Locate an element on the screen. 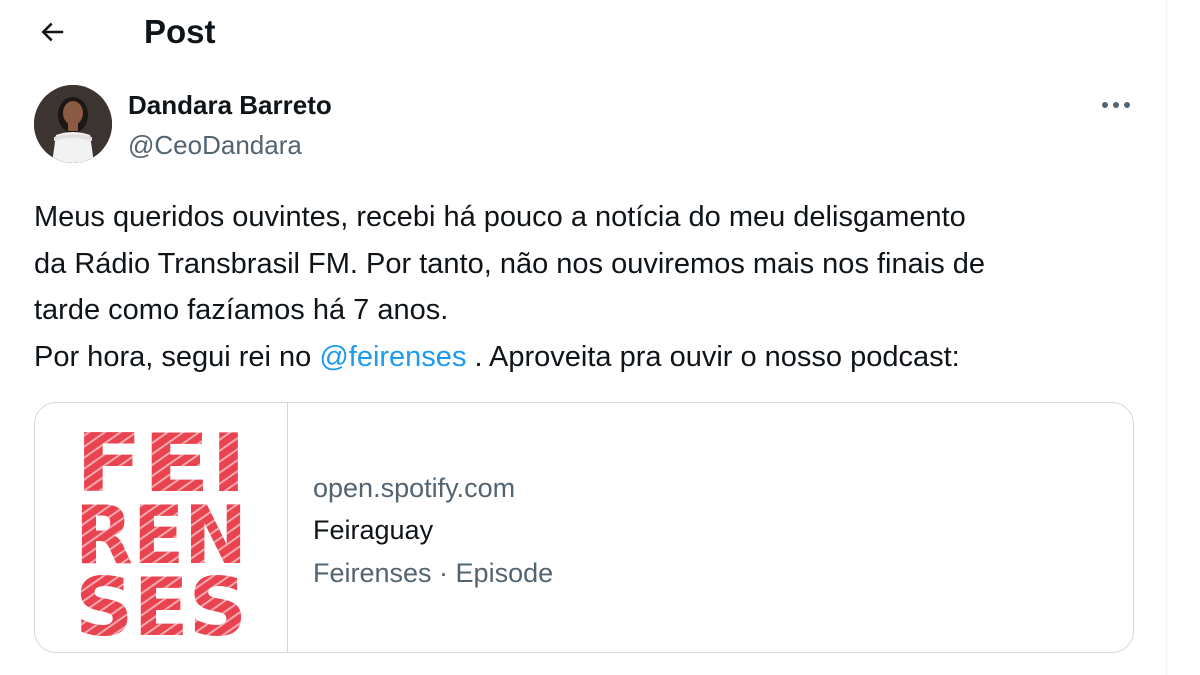 This screenshot has width=1200, height=675. back-button is located at coordinates (52, 32).